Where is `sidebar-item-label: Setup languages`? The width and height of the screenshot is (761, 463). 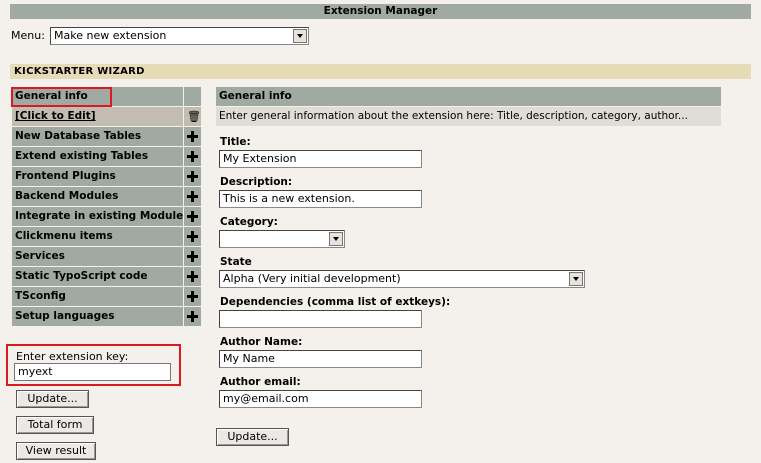 sidebar-item-label: Setup languages is located at coordinates (97, 316).